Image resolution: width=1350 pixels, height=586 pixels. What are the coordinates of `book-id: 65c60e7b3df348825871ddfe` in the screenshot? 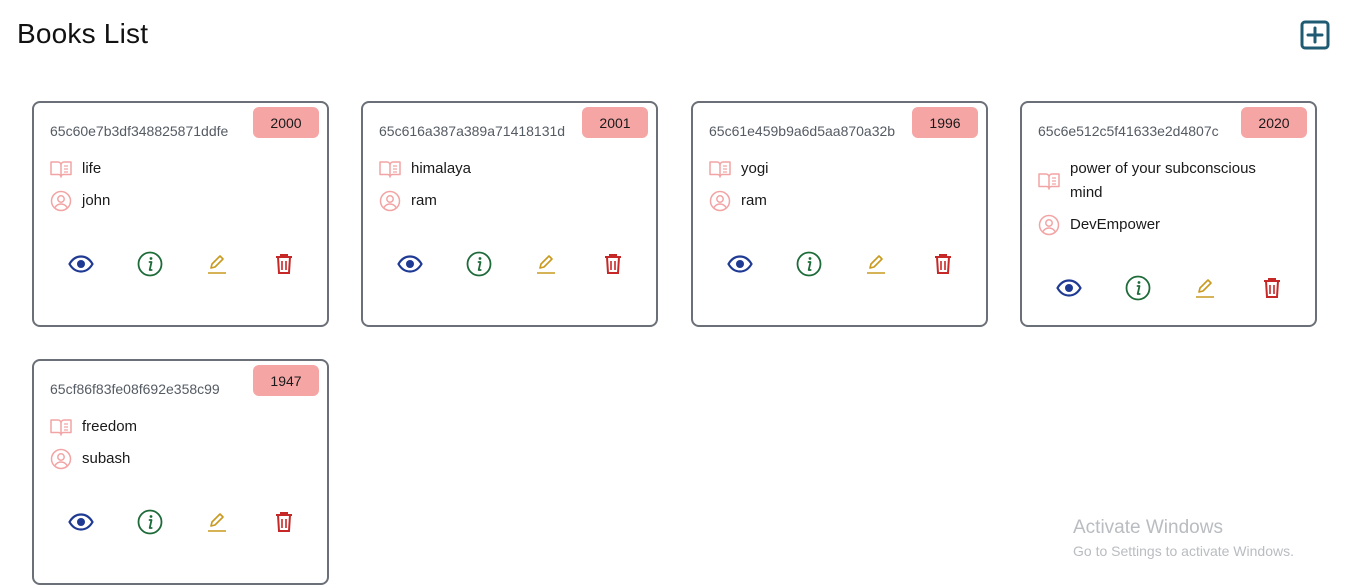 It's located at (139, 131).